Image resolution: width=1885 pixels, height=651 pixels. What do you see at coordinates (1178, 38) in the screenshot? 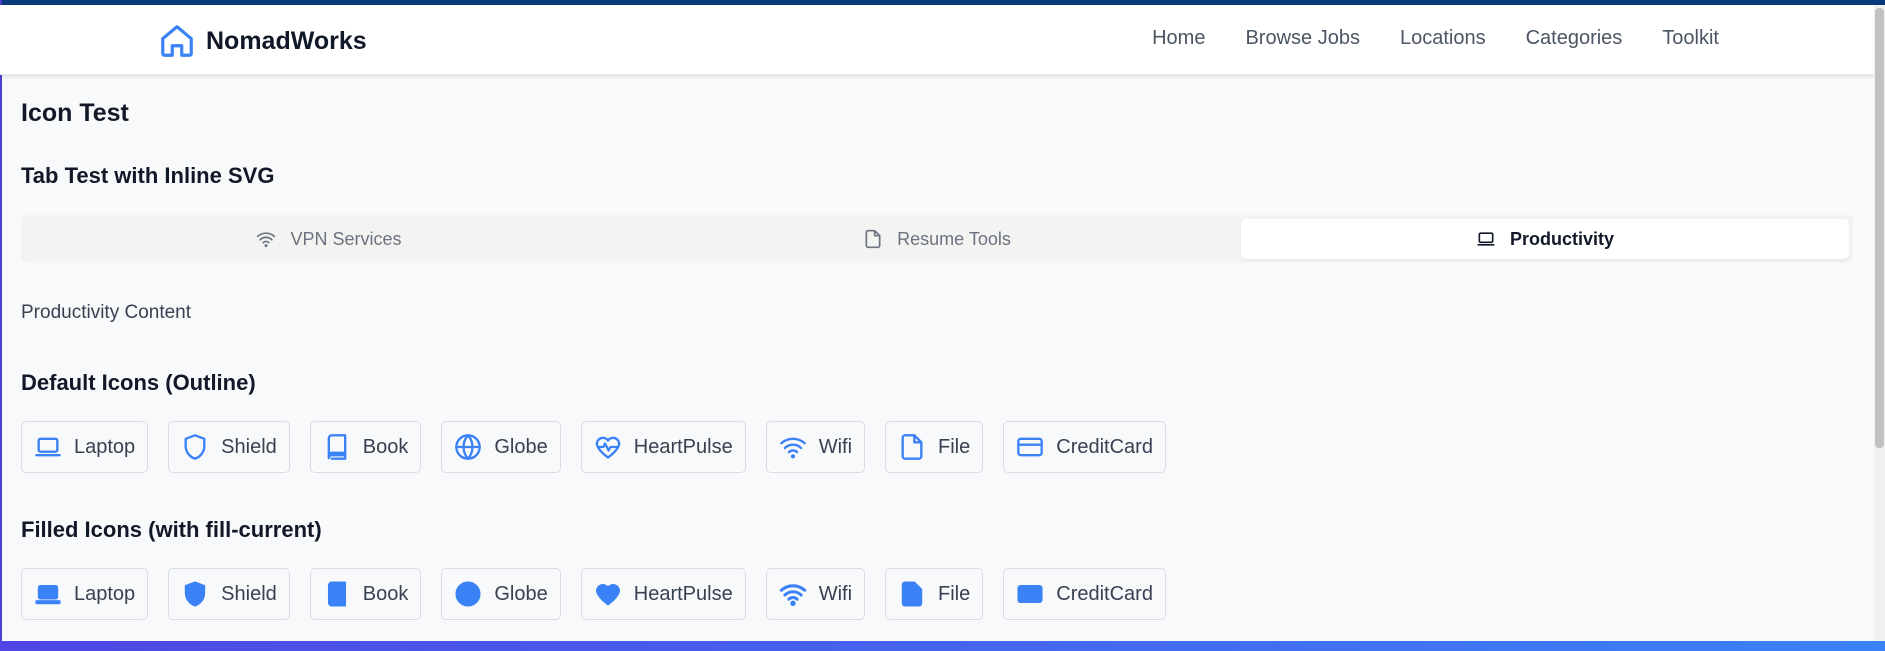
I see `nav-link-home: Home` at bounding box center [1178, 38].